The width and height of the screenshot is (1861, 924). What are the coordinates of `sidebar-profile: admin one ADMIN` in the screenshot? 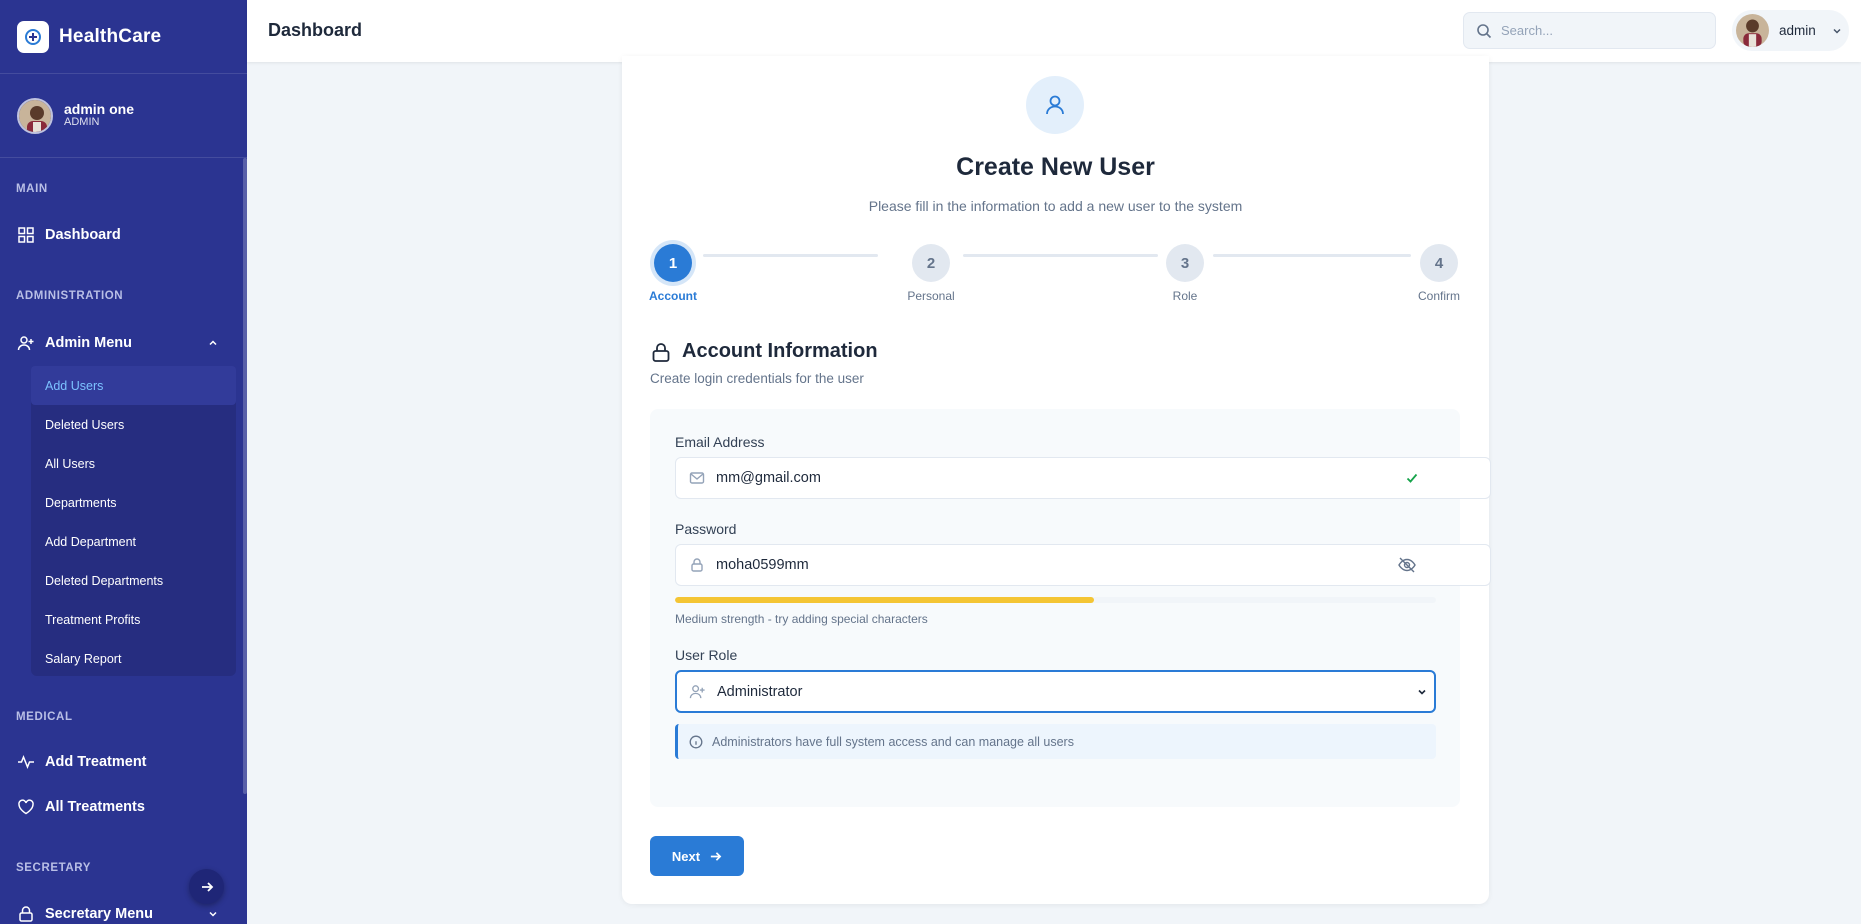 It's located at (123, 116).